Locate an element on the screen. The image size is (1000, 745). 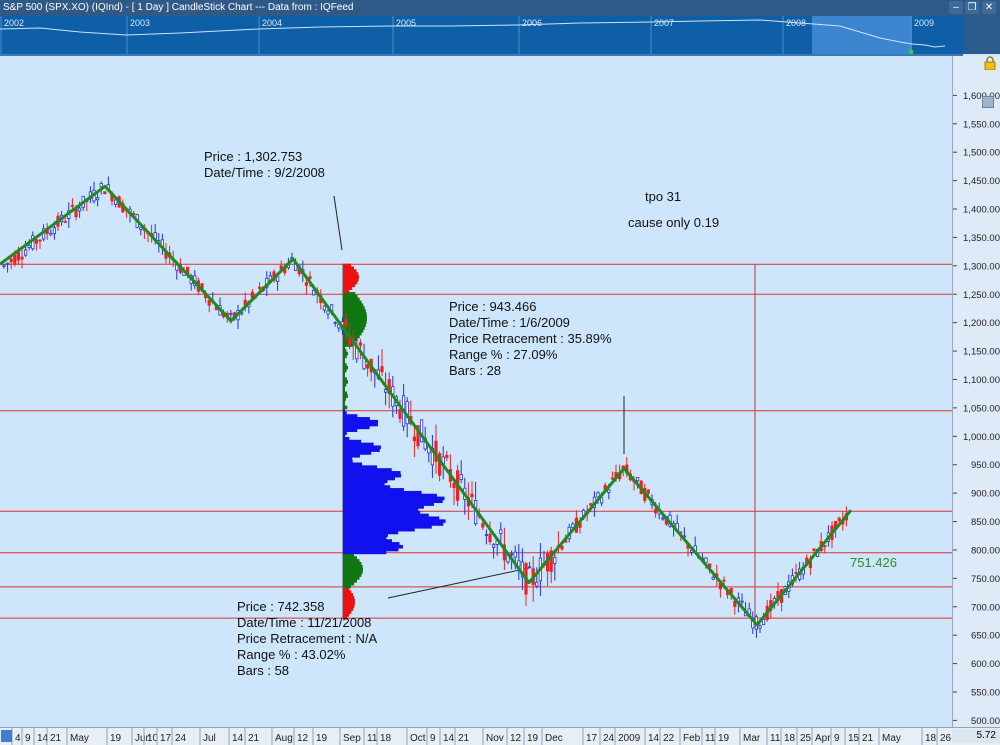
price-tick-label: 1,500.00 is located at coordinates (981, 153).